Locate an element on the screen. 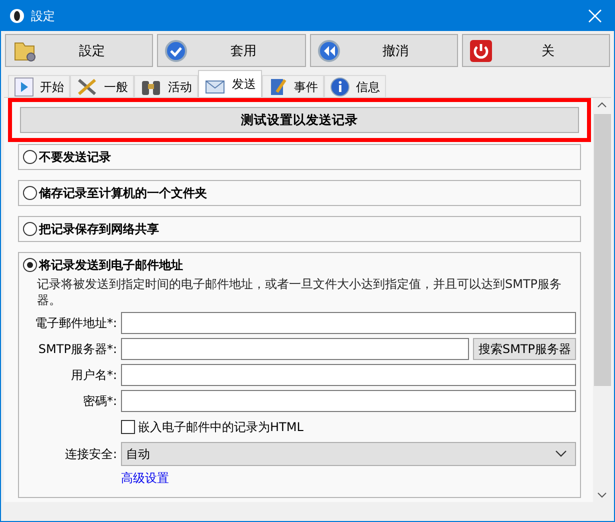  toolbar-button: 設定 is located at coordinates (79, 50).